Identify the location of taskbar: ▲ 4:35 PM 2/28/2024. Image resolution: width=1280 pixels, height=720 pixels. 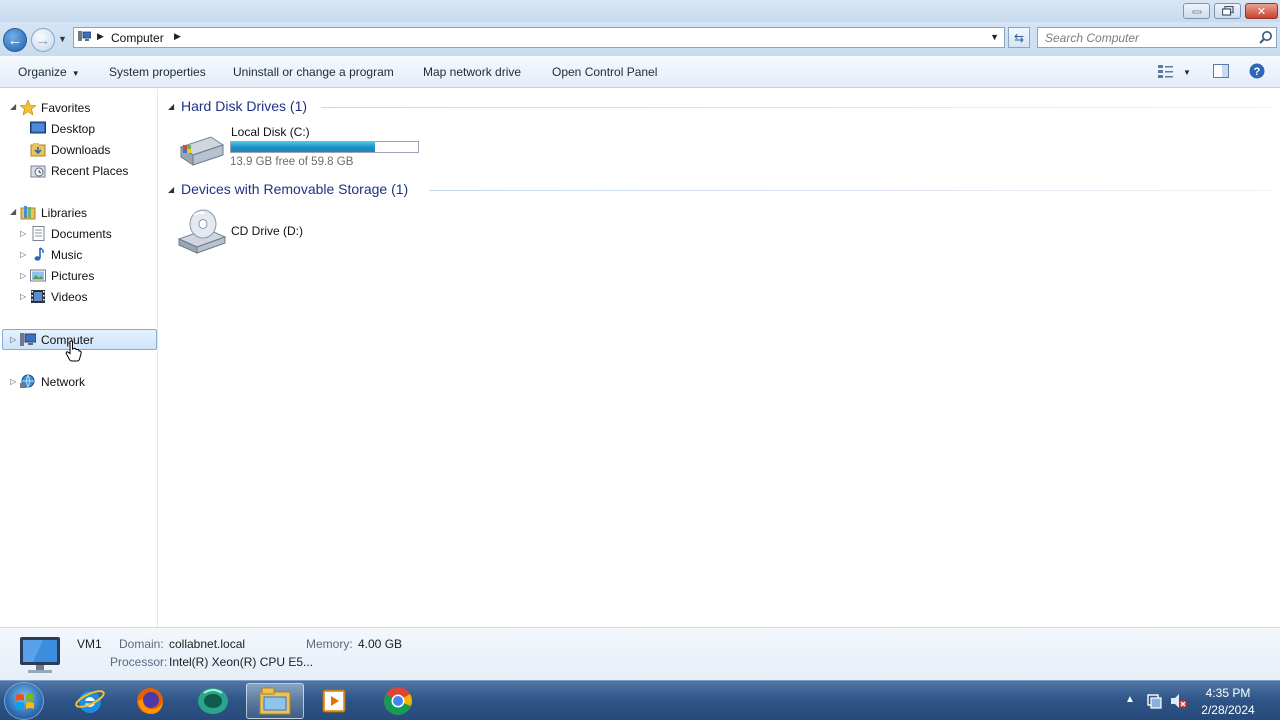
(640, 700).